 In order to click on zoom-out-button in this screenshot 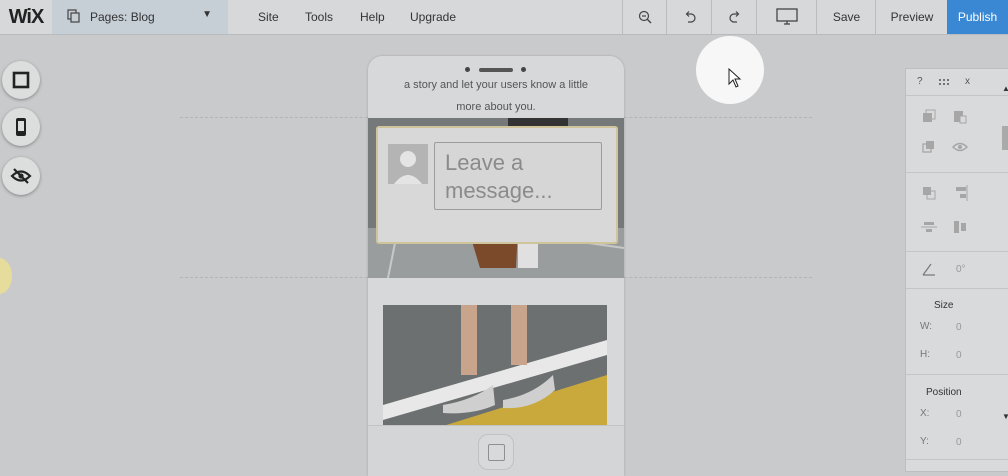, I will do `click(644, 17)`.